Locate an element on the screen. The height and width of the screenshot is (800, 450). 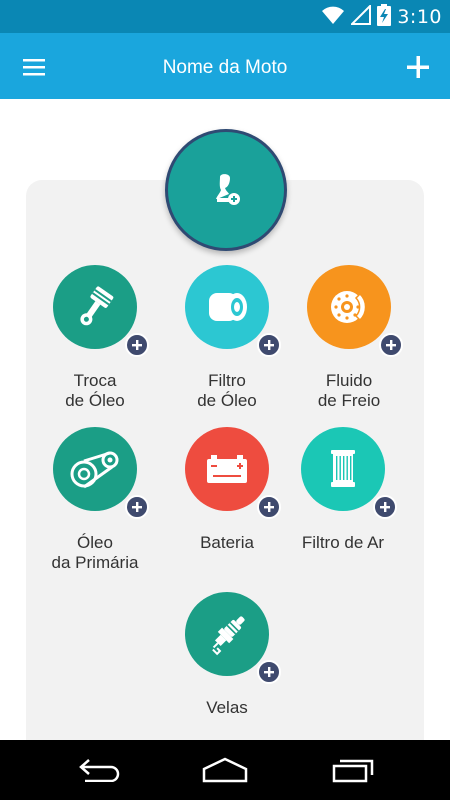
navigation-bar is located at coordinates (225, 770).